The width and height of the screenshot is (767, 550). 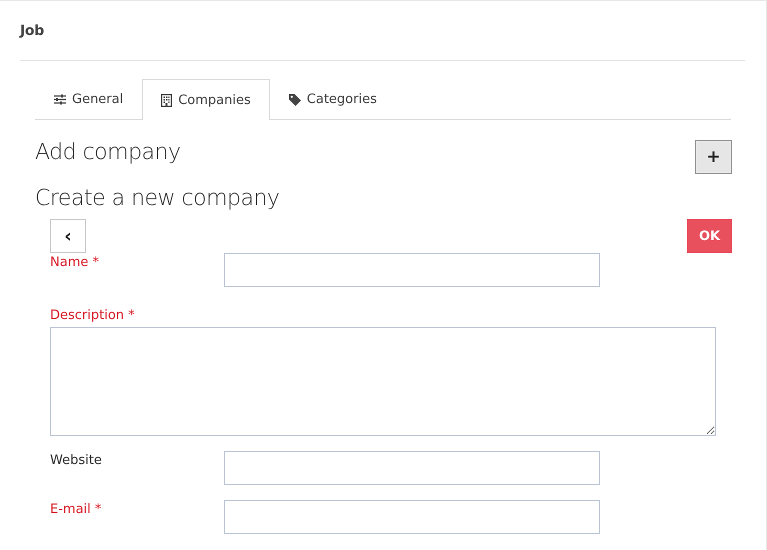 What do you see at coordinates (60, 99) in the screenshot?
I see `sliders-icon` at bounding box center [60, 99].